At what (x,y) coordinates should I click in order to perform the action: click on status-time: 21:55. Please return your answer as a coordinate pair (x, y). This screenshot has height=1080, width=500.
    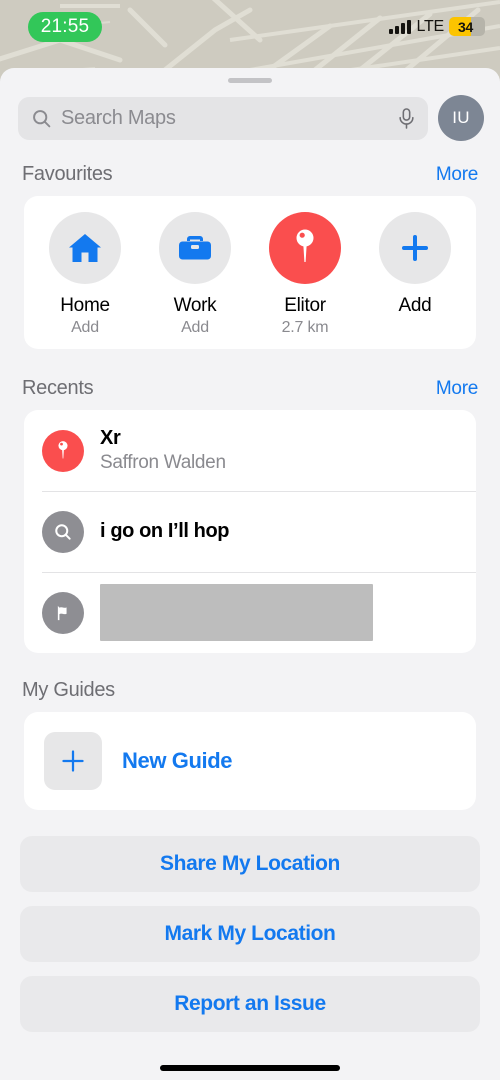
    Looking at the image, I should click on (65, 26).